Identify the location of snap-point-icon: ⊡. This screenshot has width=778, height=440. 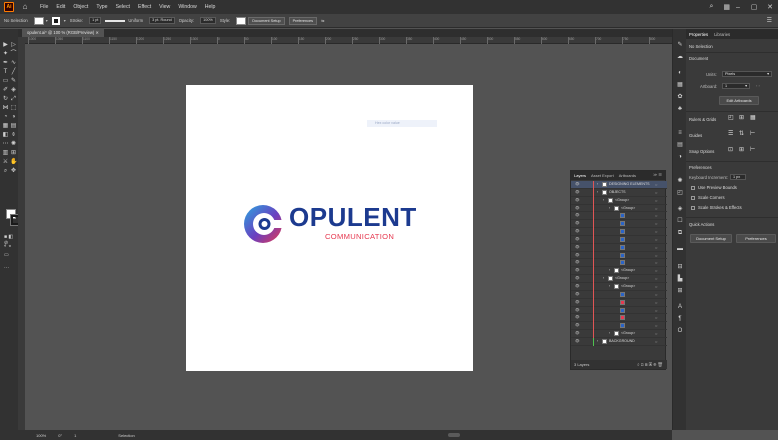
(730, 149).